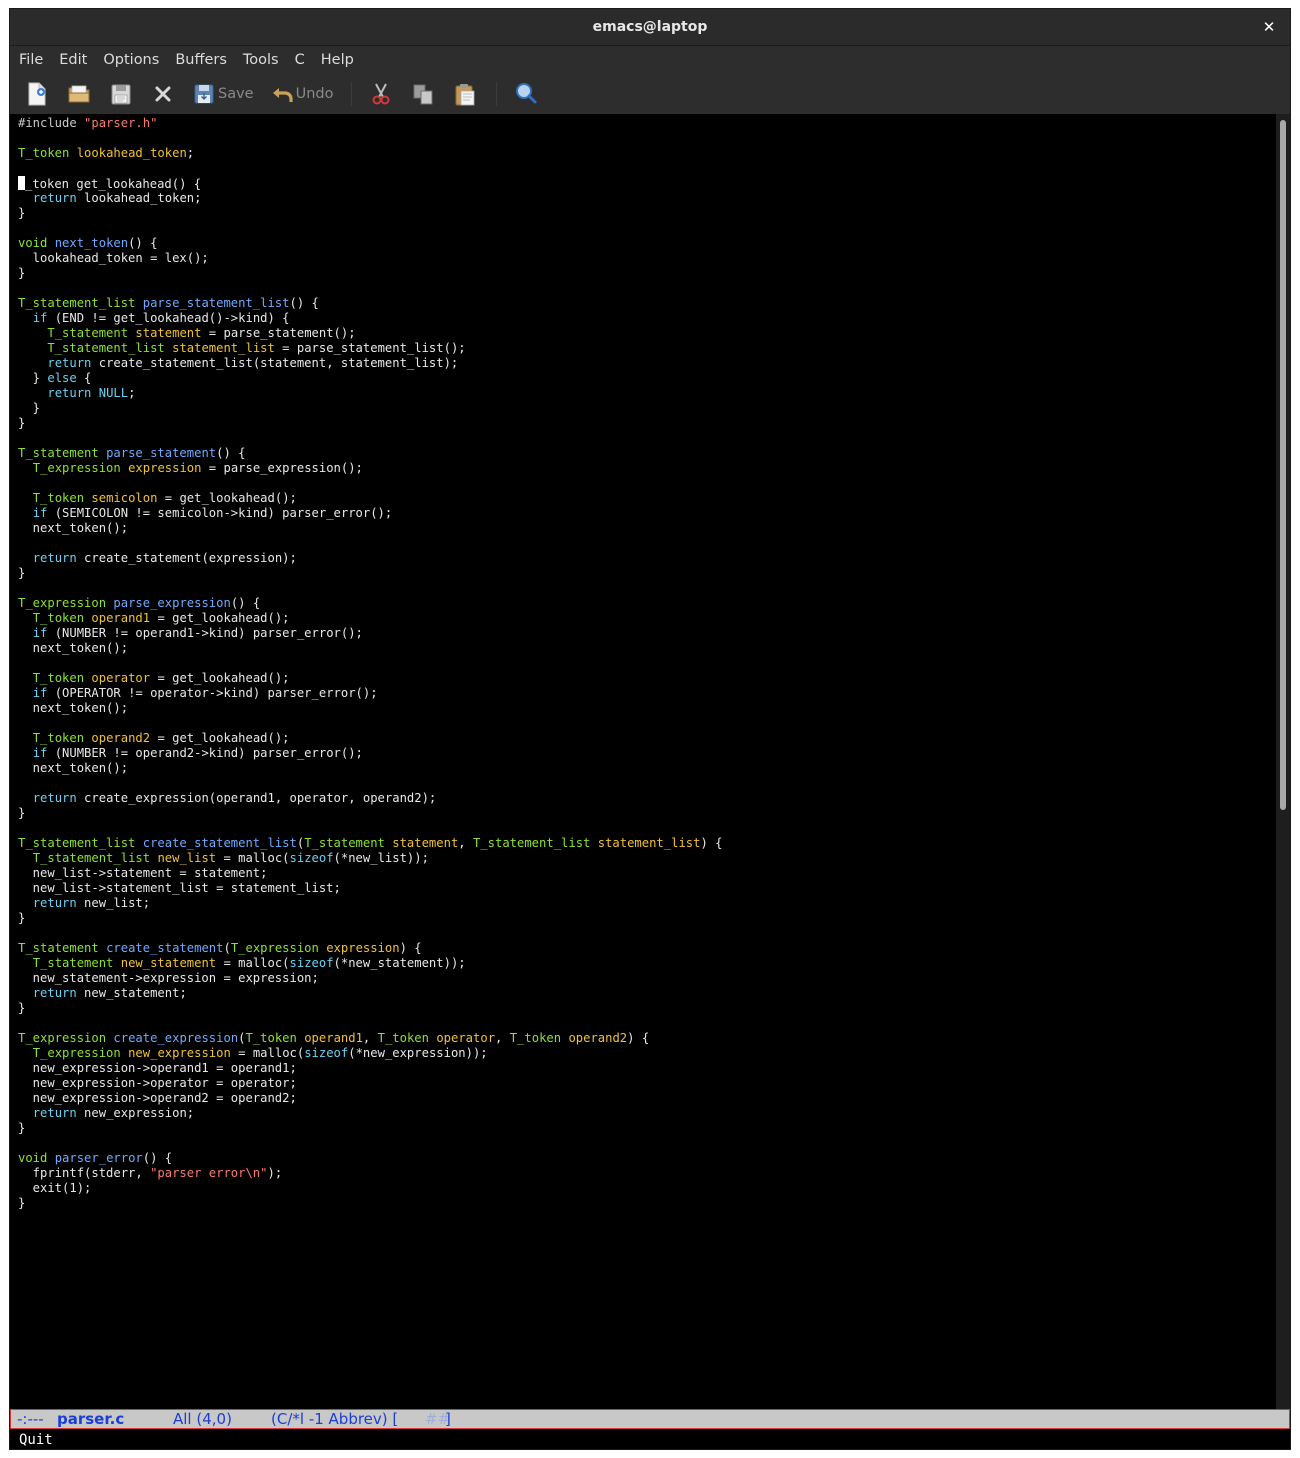  I want to click on code-line: T_statement parse_statement() {, so click(370, 453).